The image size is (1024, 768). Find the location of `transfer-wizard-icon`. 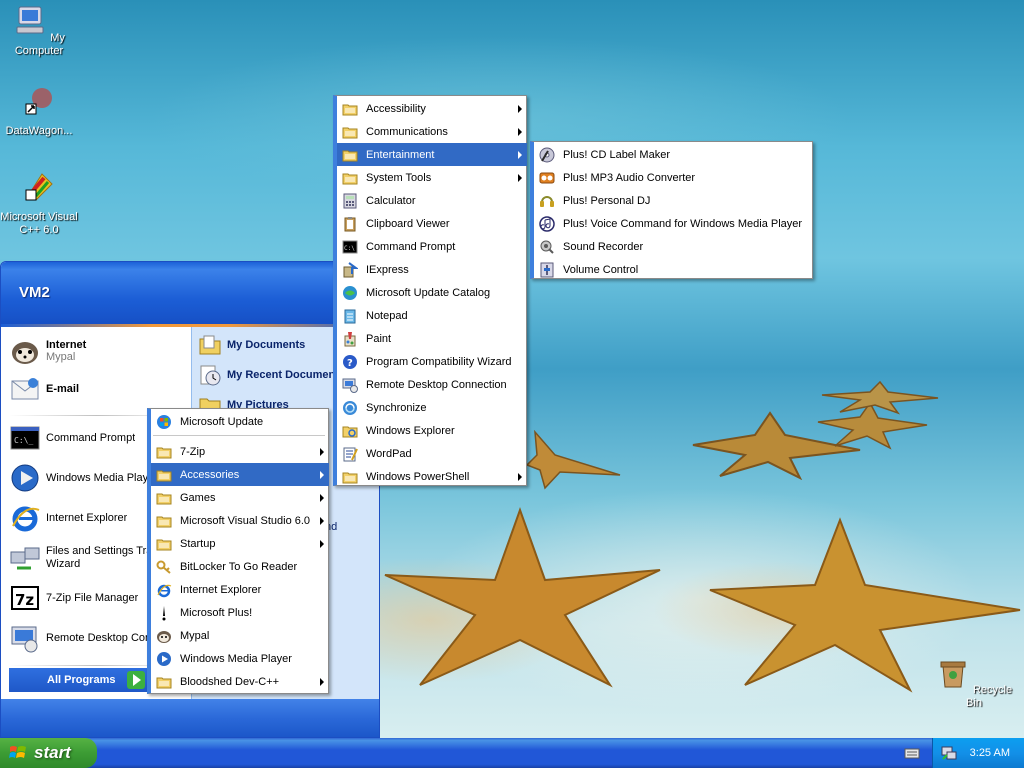

transfer-wizard-icon is located at coordinates (25, 558).